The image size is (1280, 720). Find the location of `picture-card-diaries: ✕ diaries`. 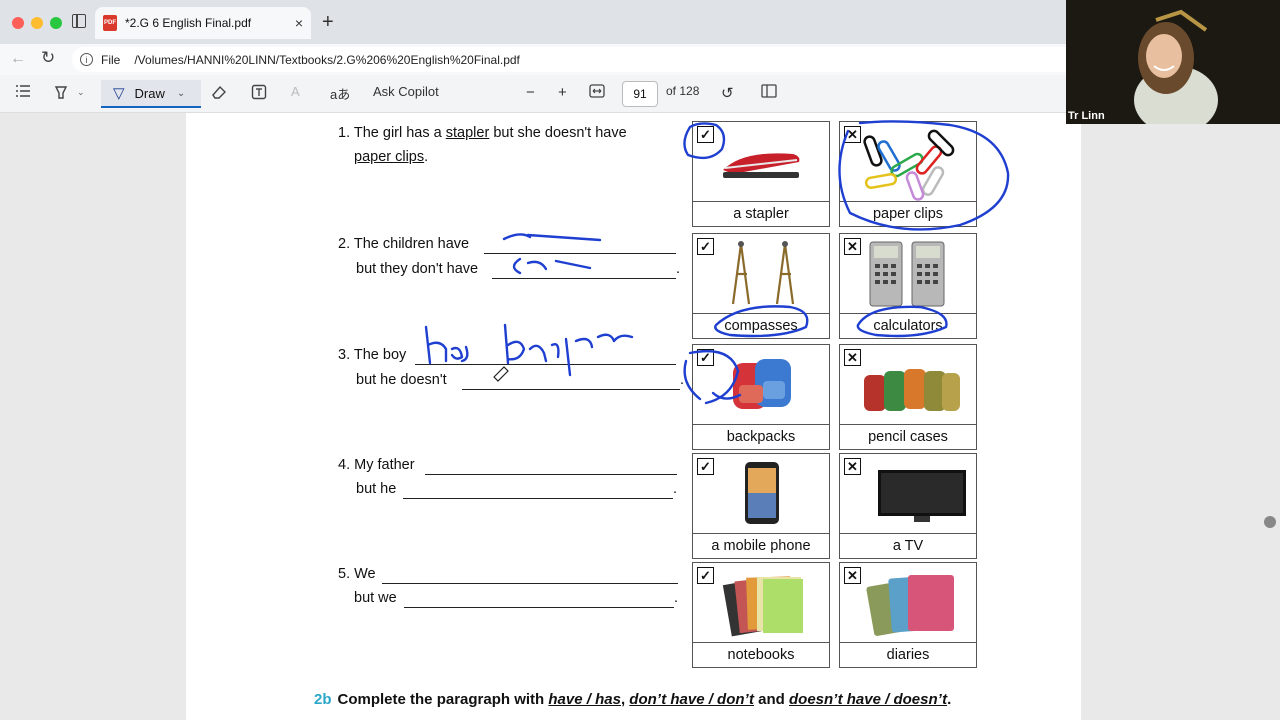

picture-card-diaries: ✕ diaries is located at coordinates (908, 615).